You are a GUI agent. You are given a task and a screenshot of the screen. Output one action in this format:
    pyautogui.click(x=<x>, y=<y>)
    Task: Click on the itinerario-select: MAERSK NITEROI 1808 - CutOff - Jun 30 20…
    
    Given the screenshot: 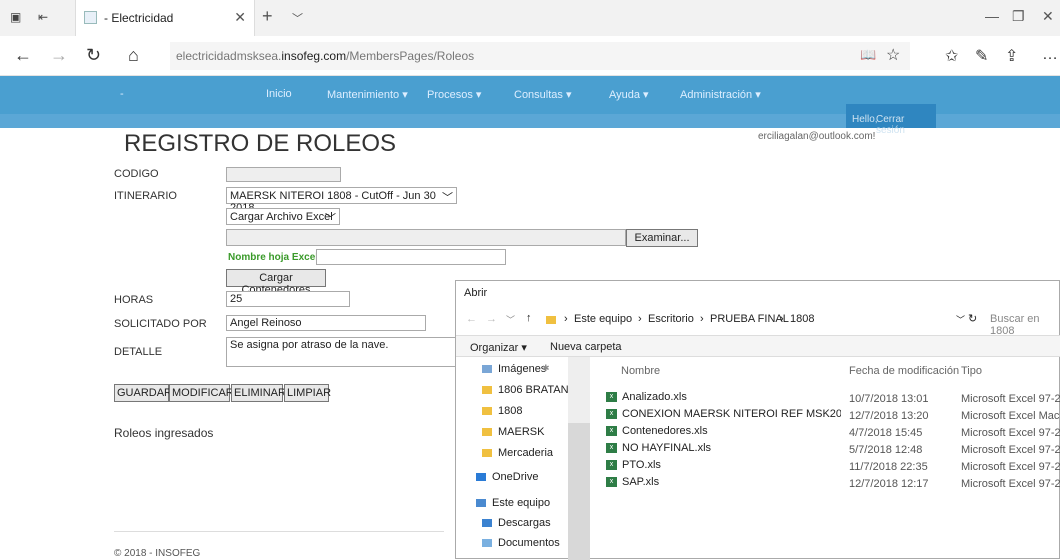 What is the action you would take?
    pyautogui.click(x=341, y=200)
    